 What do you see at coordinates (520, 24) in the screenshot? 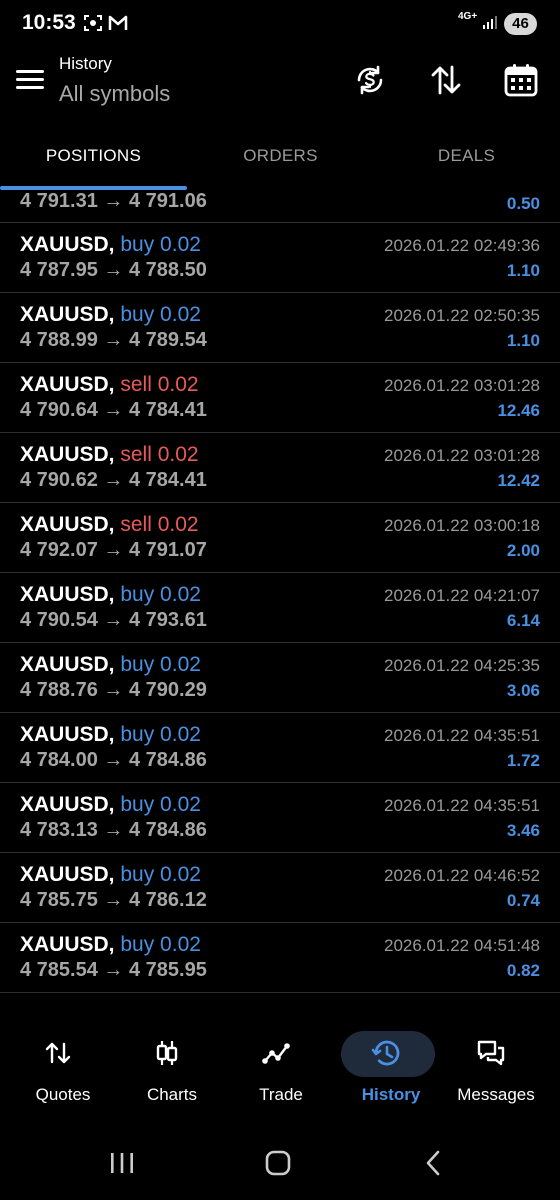
I see `battery-indicator: 46` at bounding box center [520, 24].